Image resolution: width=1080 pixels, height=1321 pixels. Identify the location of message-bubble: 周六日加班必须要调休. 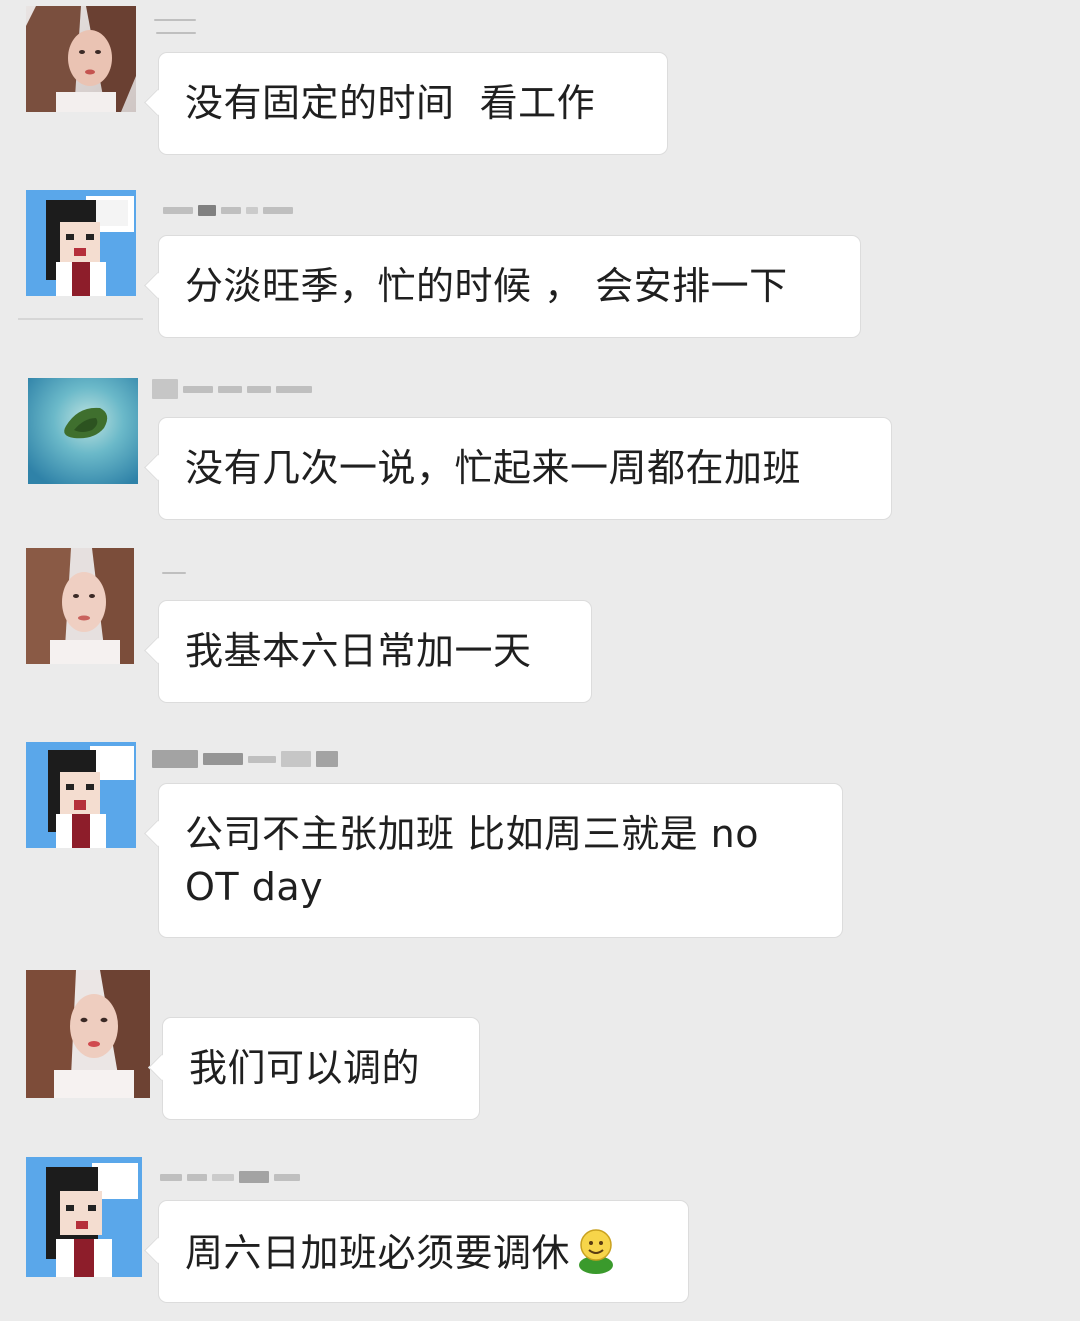
(423, 1251).